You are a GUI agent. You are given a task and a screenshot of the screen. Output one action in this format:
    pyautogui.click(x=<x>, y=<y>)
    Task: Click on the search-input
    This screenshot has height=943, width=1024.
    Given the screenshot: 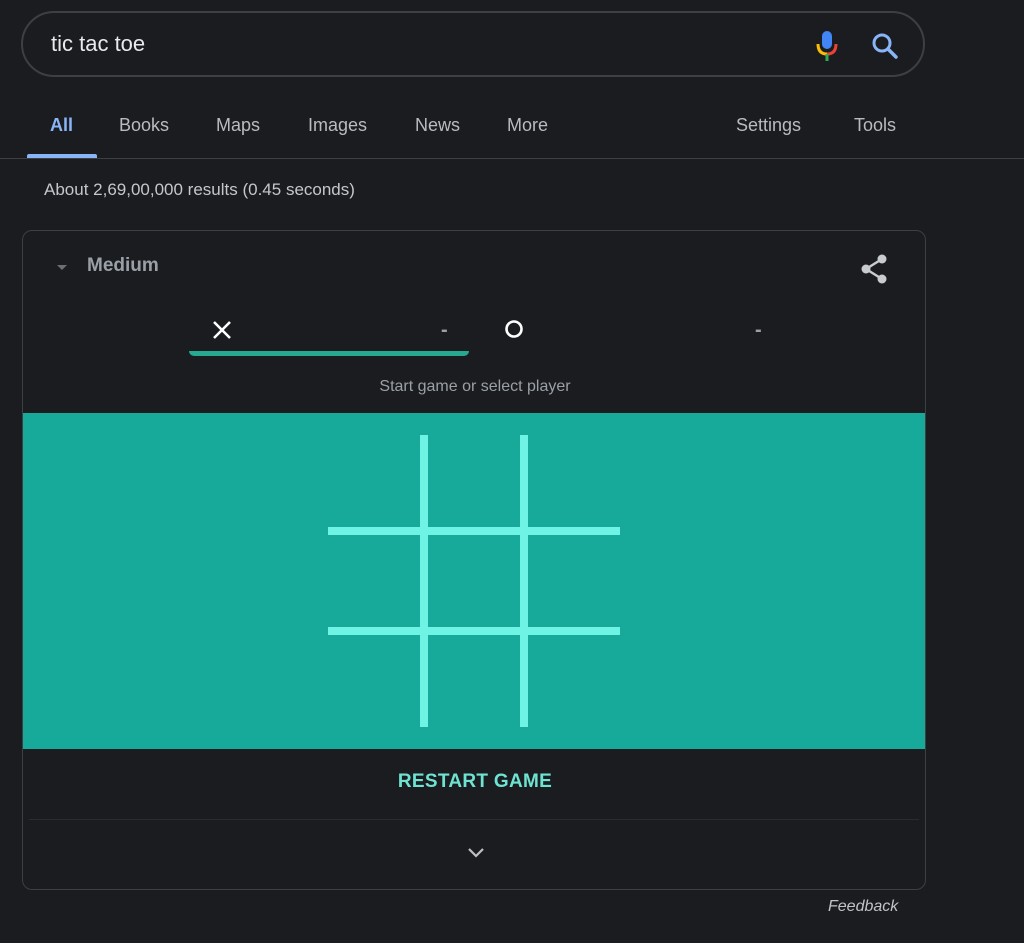 What is the action you would take?
    pyautogui.click(x=401, y=44)
    